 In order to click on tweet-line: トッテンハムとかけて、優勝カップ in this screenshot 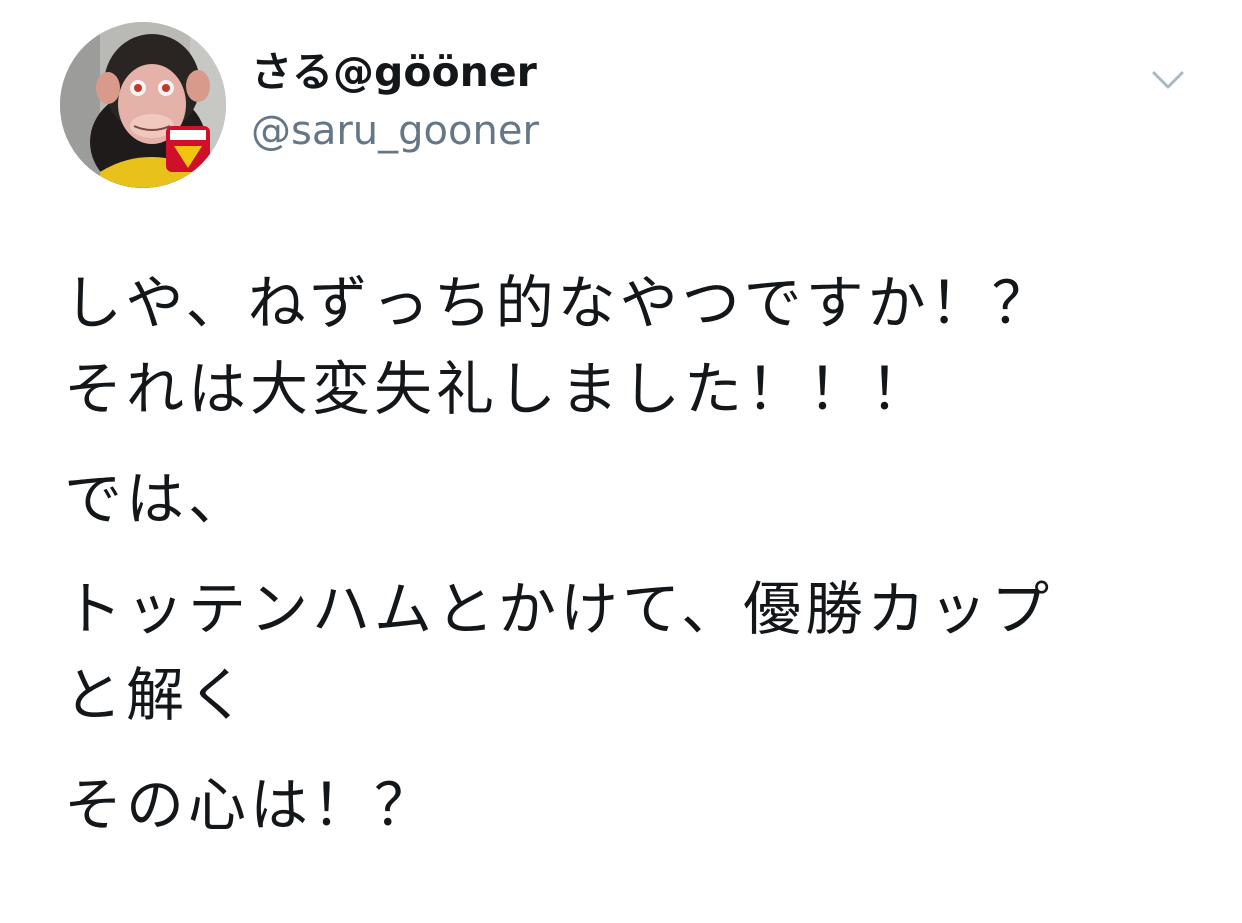, I will do `click(559, 609)`.